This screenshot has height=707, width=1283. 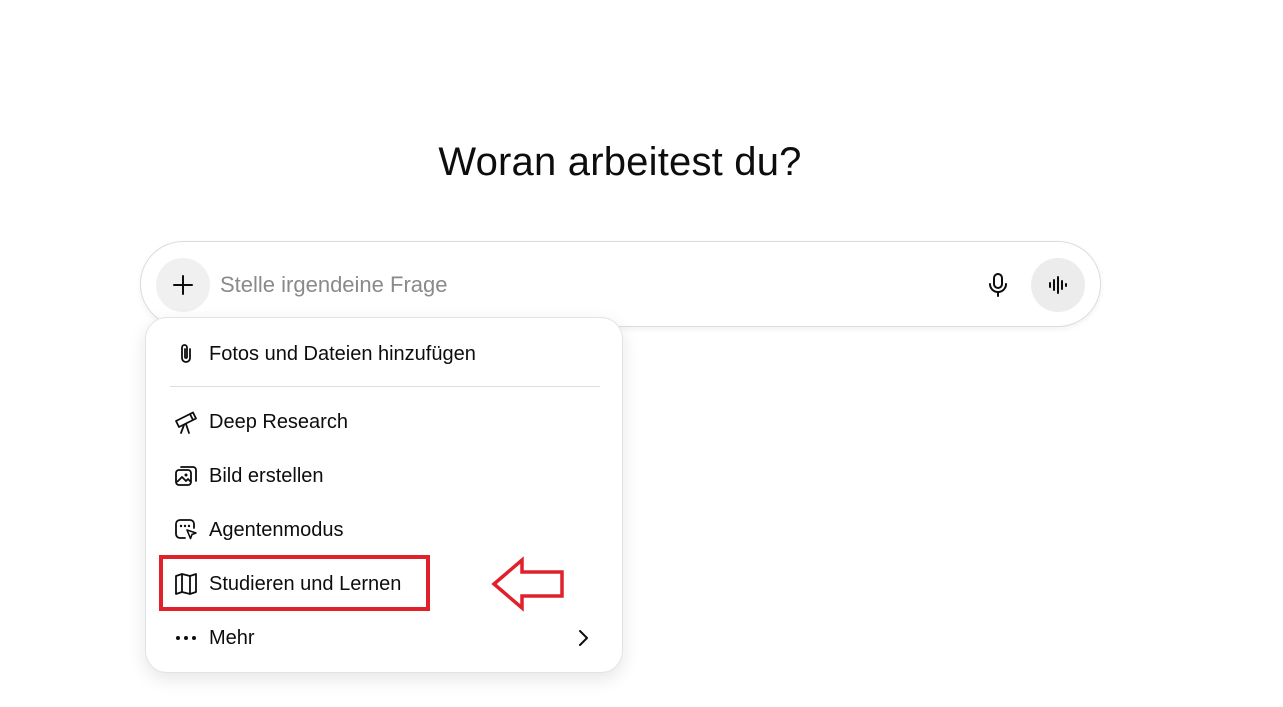 What do you see at coordinates (385, 422) in the screenshot?
I see `menu-item-deep-research: Deep Research` at bounding box center [385, 422].